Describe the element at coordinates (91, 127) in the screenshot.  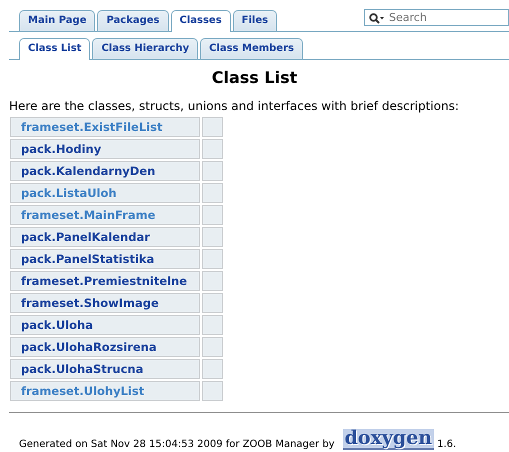
I see `class-link: frameset.ExistFileList` at that location.